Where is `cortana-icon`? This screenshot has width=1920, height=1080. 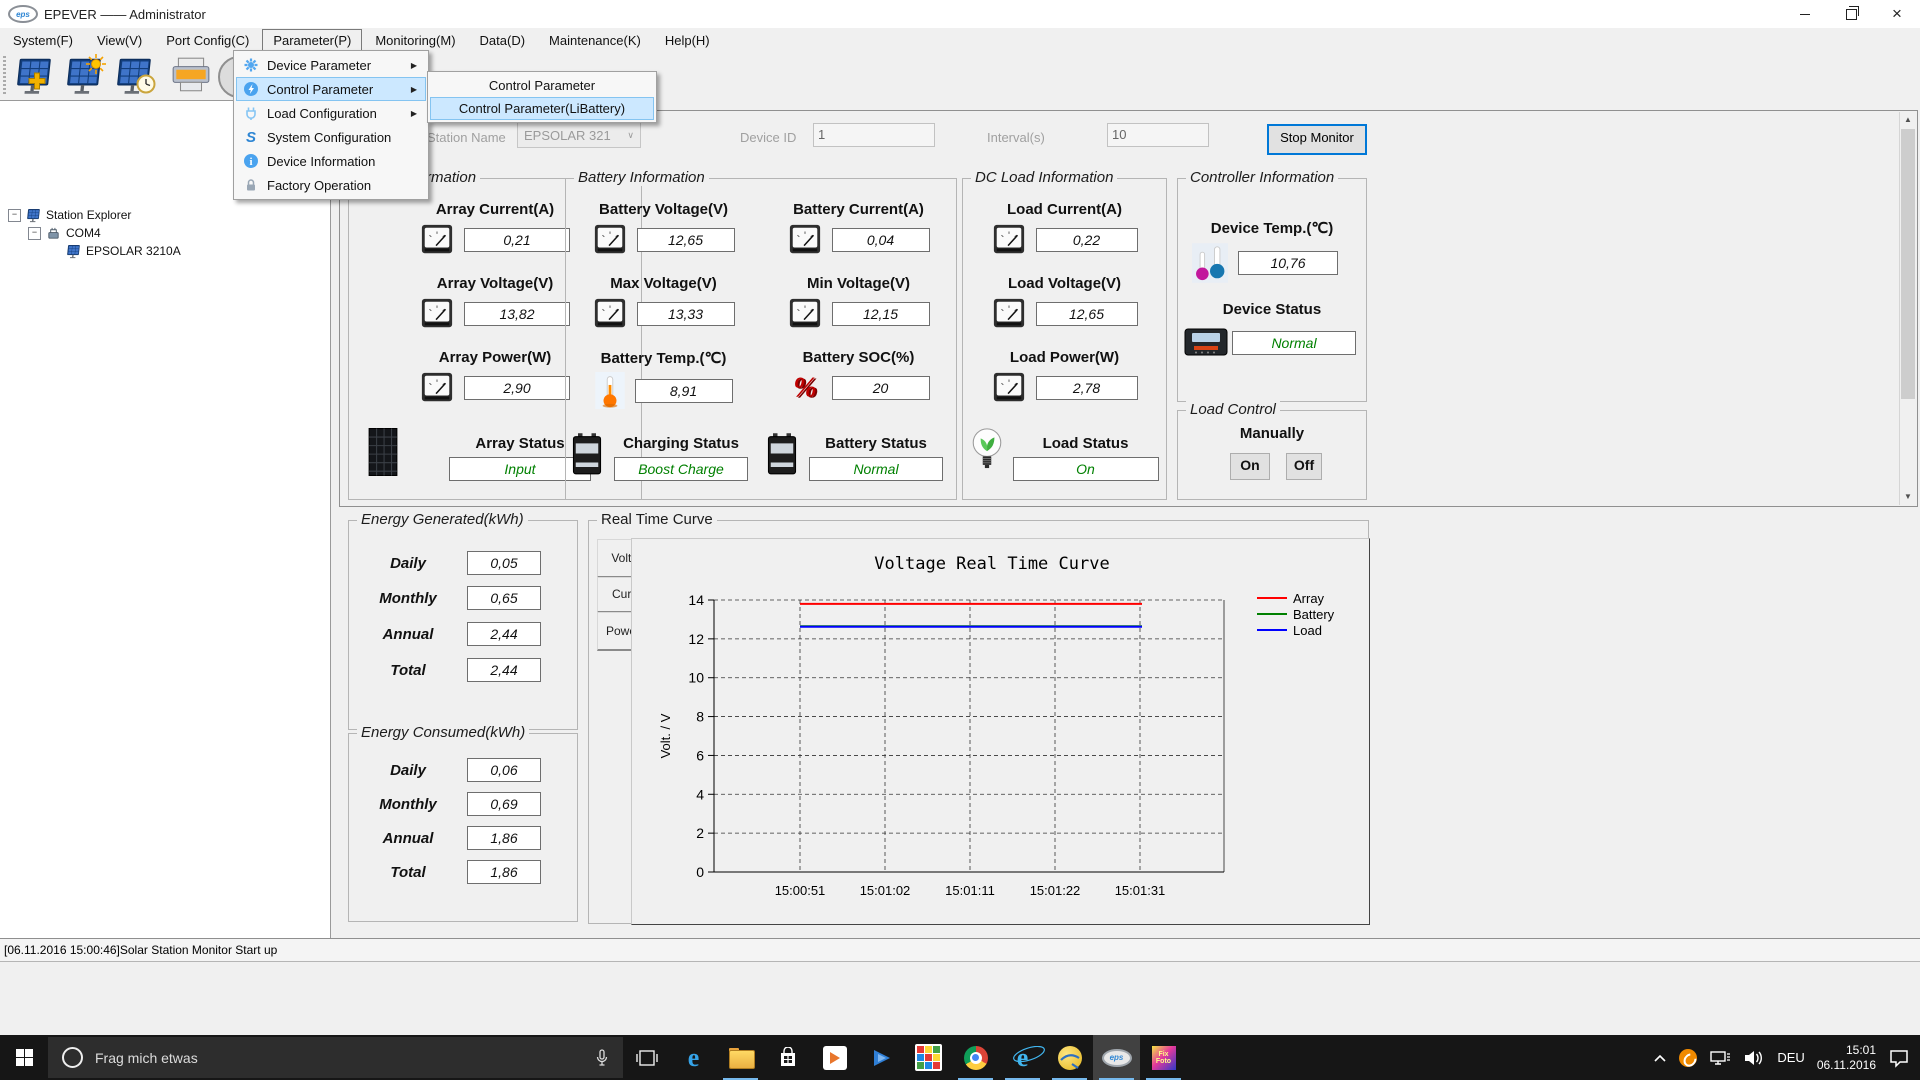
cortana-icon is located at coordinates (72, 1057).